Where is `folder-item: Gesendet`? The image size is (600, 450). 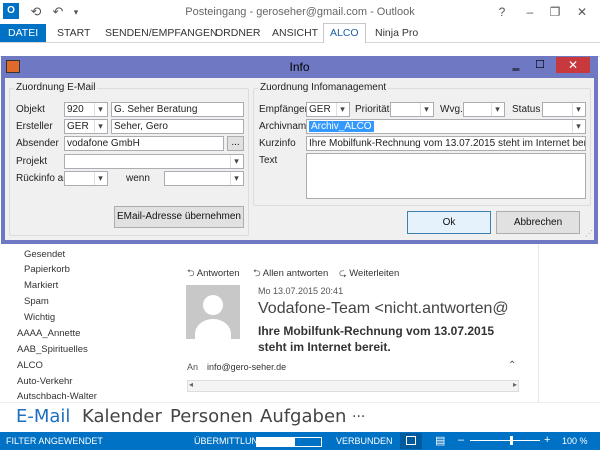
folder-item: Gesendet is located at coordinates (44, 254).